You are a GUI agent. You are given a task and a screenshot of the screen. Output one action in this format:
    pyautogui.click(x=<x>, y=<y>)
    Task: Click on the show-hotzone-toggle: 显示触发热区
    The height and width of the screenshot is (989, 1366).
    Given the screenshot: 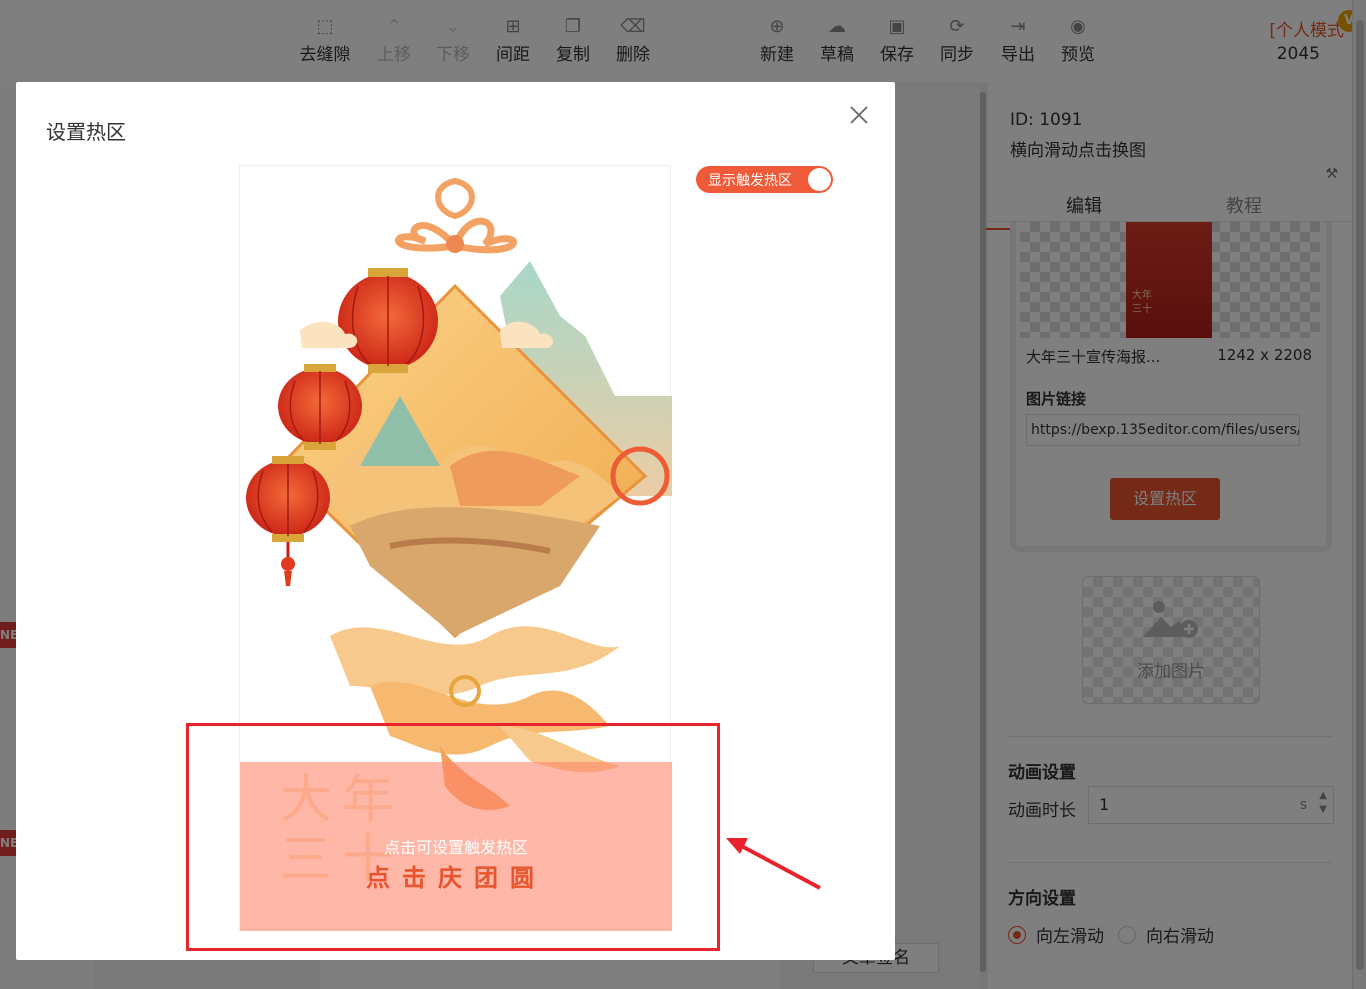 What is the action you would take?
    pyautogui.click(x=764, y=179)
    